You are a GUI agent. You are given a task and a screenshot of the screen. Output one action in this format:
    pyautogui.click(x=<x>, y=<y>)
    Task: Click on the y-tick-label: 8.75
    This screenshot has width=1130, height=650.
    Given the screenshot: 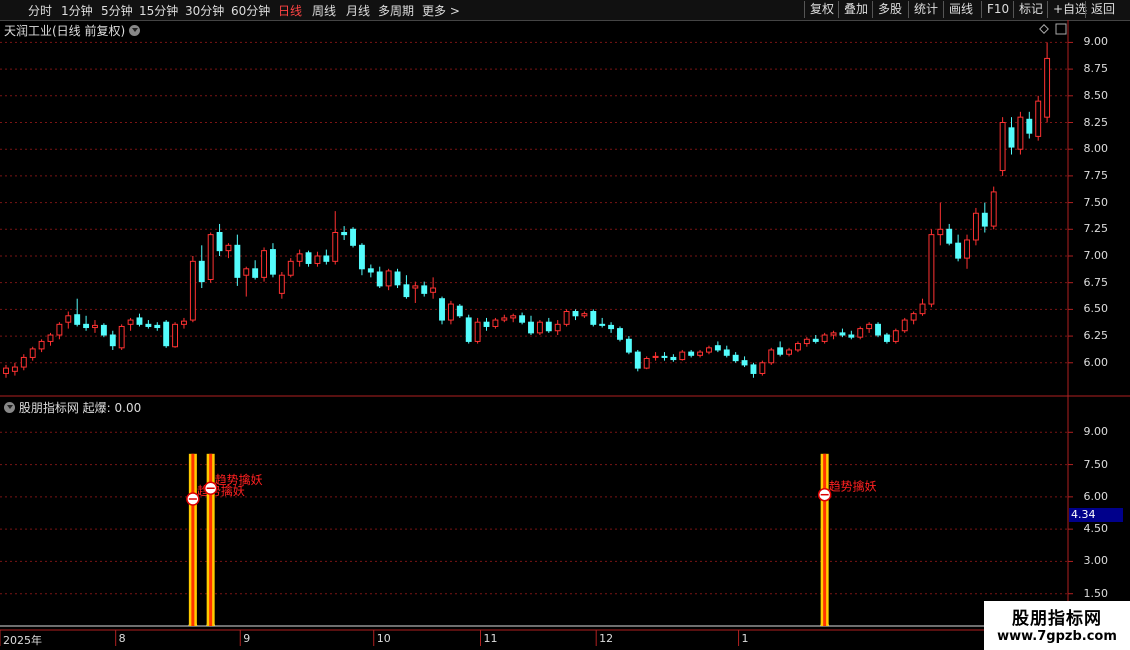 What is the action you would take?
    pyautogui.click(x=1096, y=69)
    